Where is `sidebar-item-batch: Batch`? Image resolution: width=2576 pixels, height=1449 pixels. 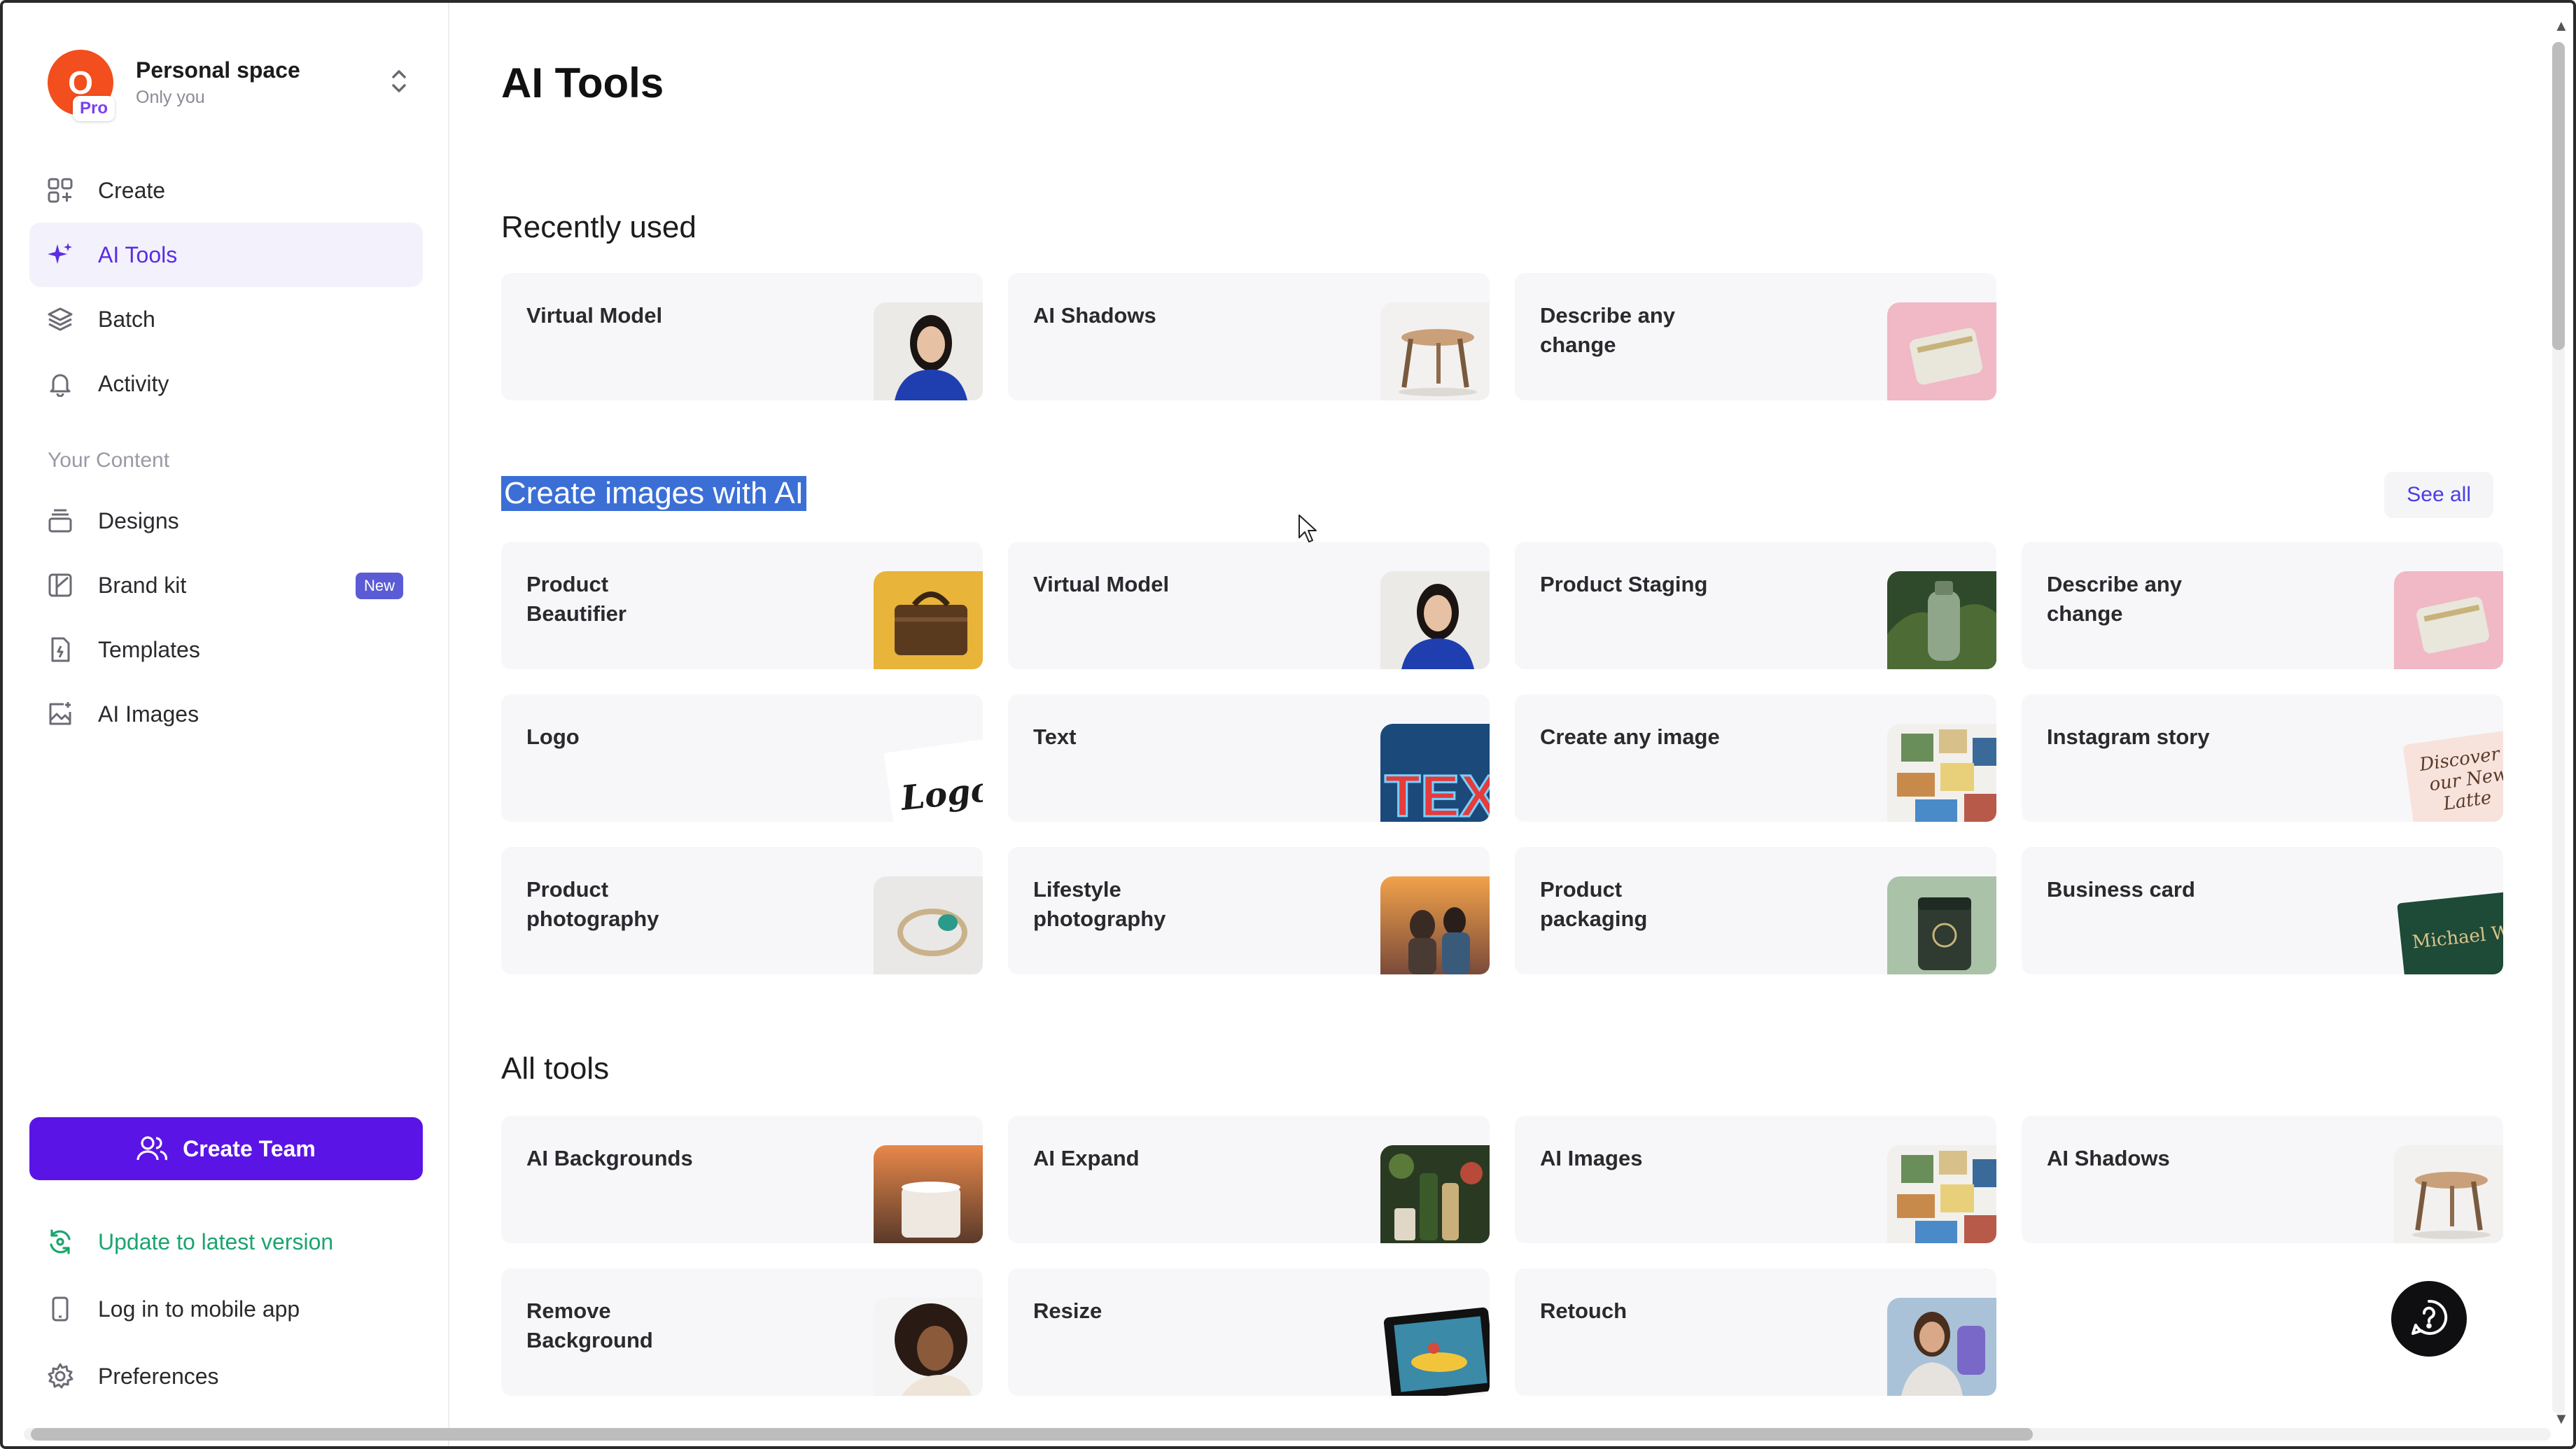
sidebar-item-batch: Batch is located at coordinates (226, 319).